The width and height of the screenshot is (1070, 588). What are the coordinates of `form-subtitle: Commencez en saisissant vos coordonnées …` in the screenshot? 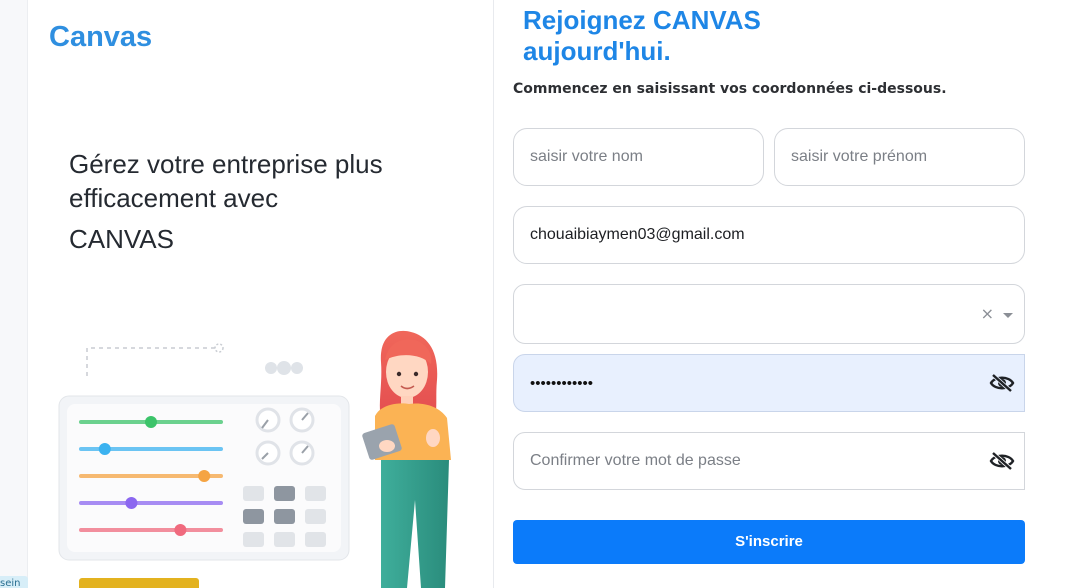 It's located at (730, 89).